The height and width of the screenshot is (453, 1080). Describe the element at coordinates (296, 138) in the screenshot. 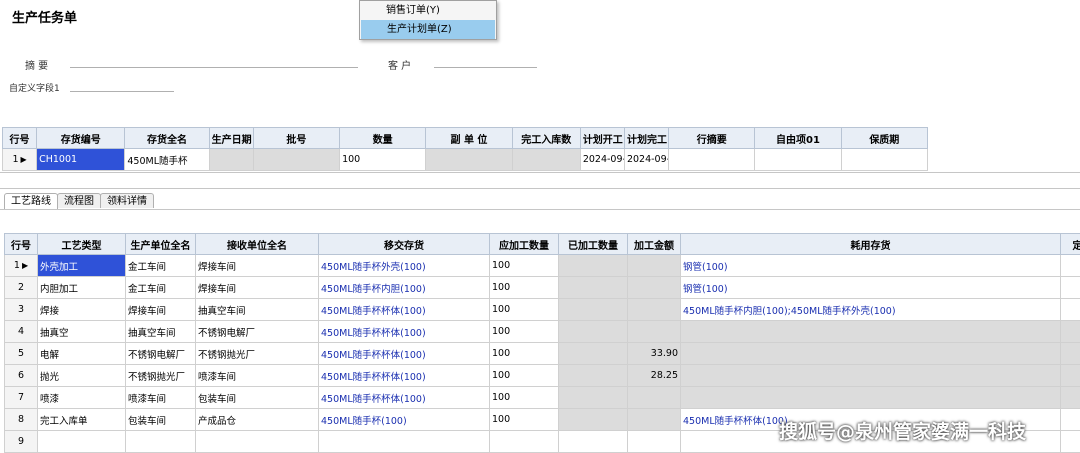

I see `col-header: 批号` at that location.